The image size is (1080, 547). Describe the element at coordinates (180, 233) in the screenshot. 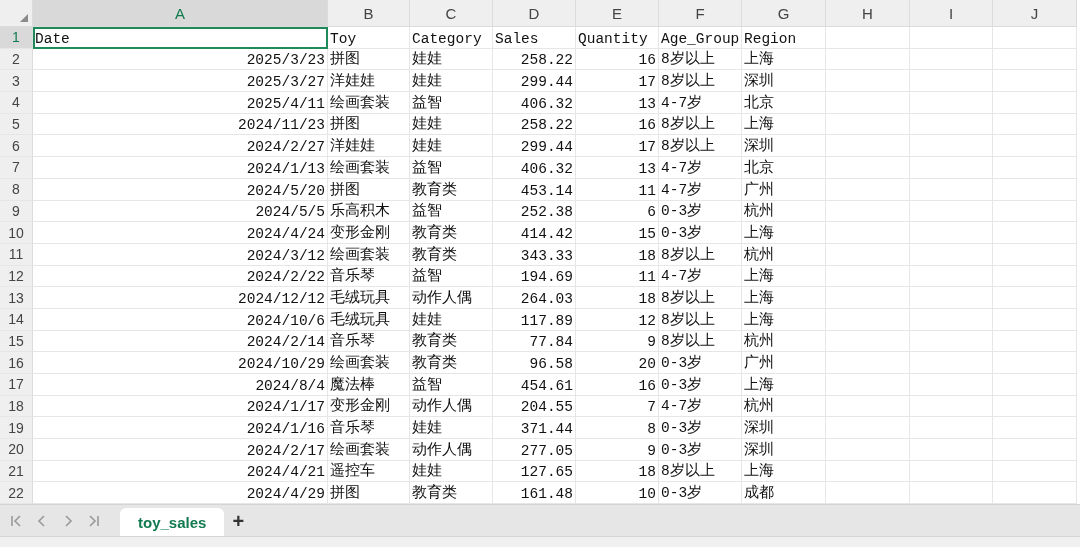

I see `table-cell: 2024/4/24` at that location.